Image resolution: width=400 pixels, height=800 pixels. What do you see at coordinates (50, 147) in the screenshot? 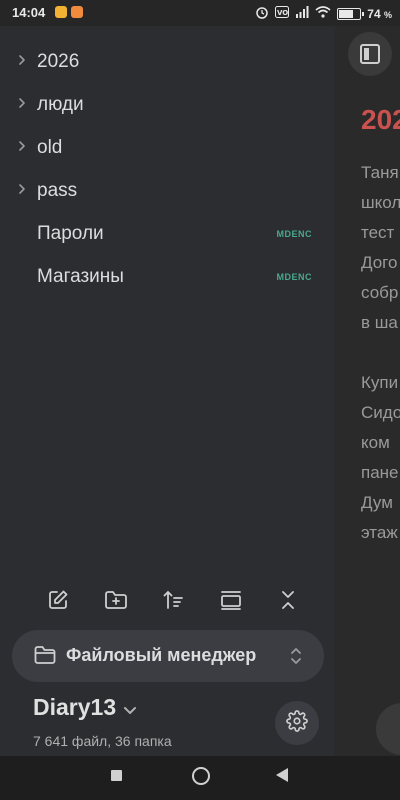
I see `tree-item-label: old` at bounding box center [50, 147].